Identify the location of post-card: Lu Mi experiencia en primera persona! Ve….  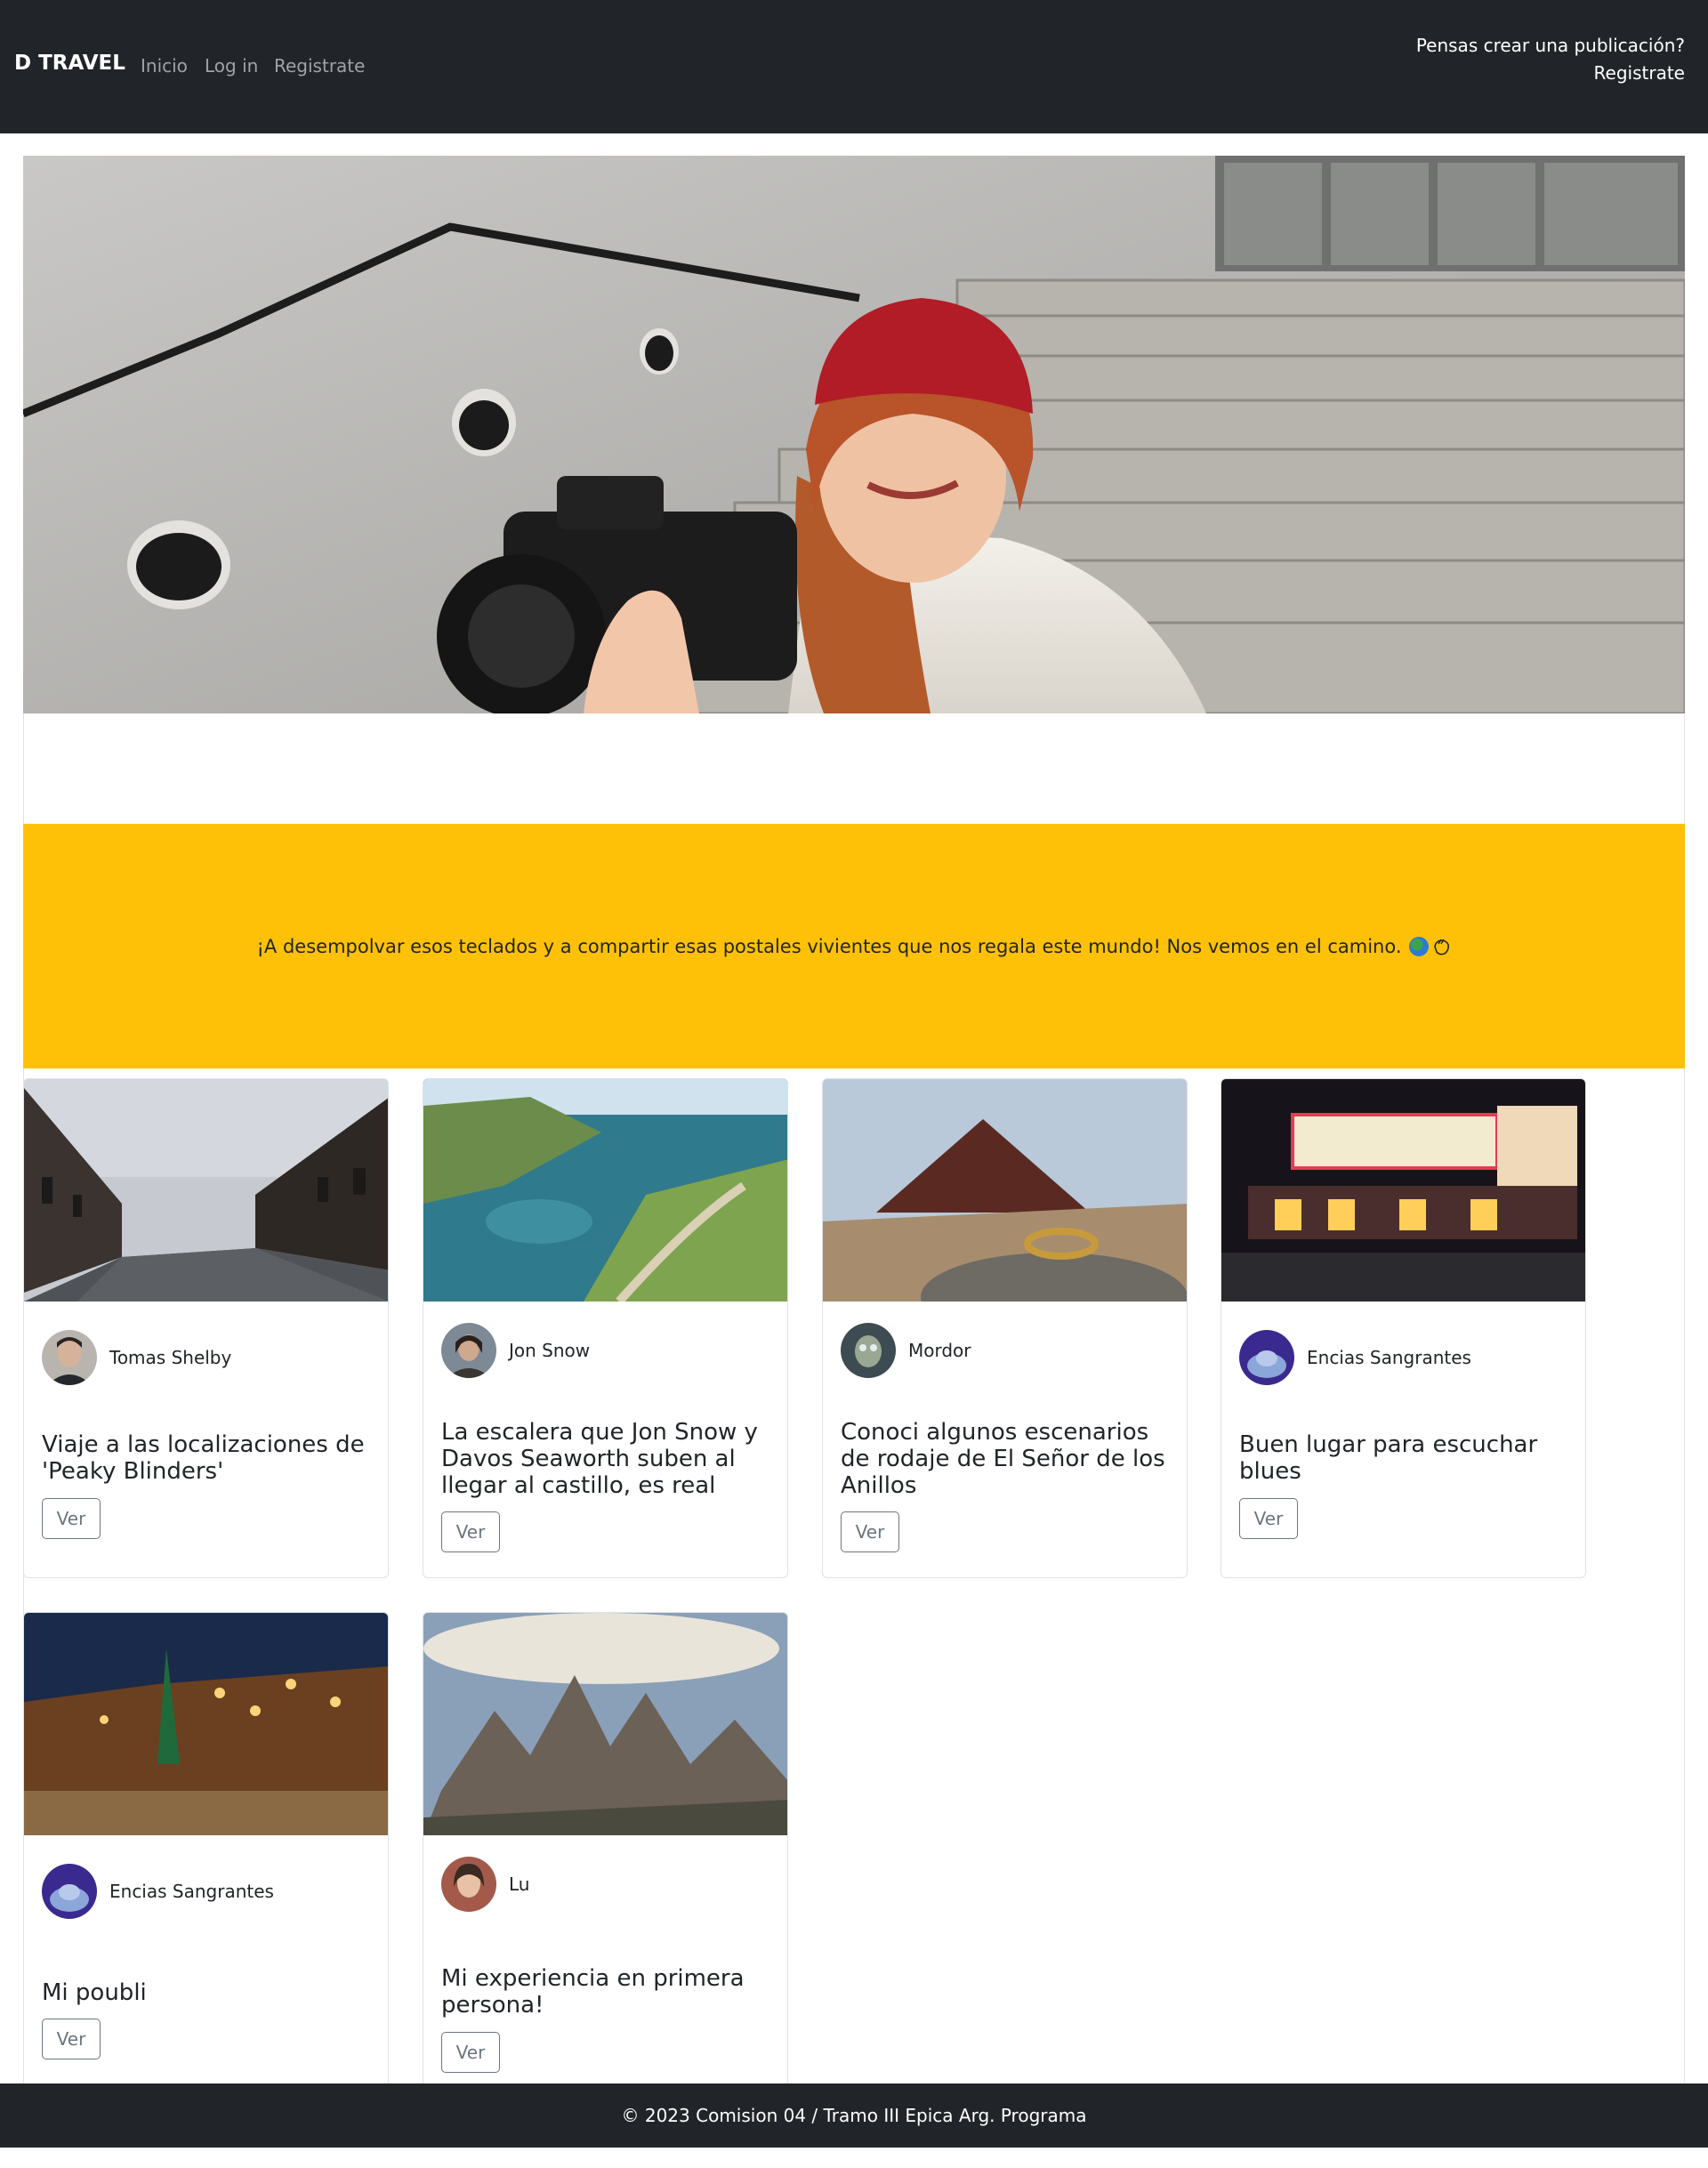
(605, 1861).